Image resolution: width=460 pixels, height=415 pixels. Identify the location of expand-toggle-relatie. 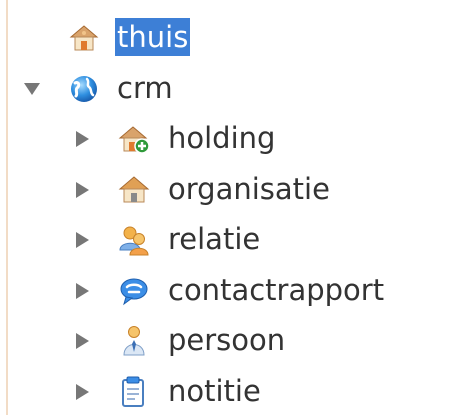
(82, 240).